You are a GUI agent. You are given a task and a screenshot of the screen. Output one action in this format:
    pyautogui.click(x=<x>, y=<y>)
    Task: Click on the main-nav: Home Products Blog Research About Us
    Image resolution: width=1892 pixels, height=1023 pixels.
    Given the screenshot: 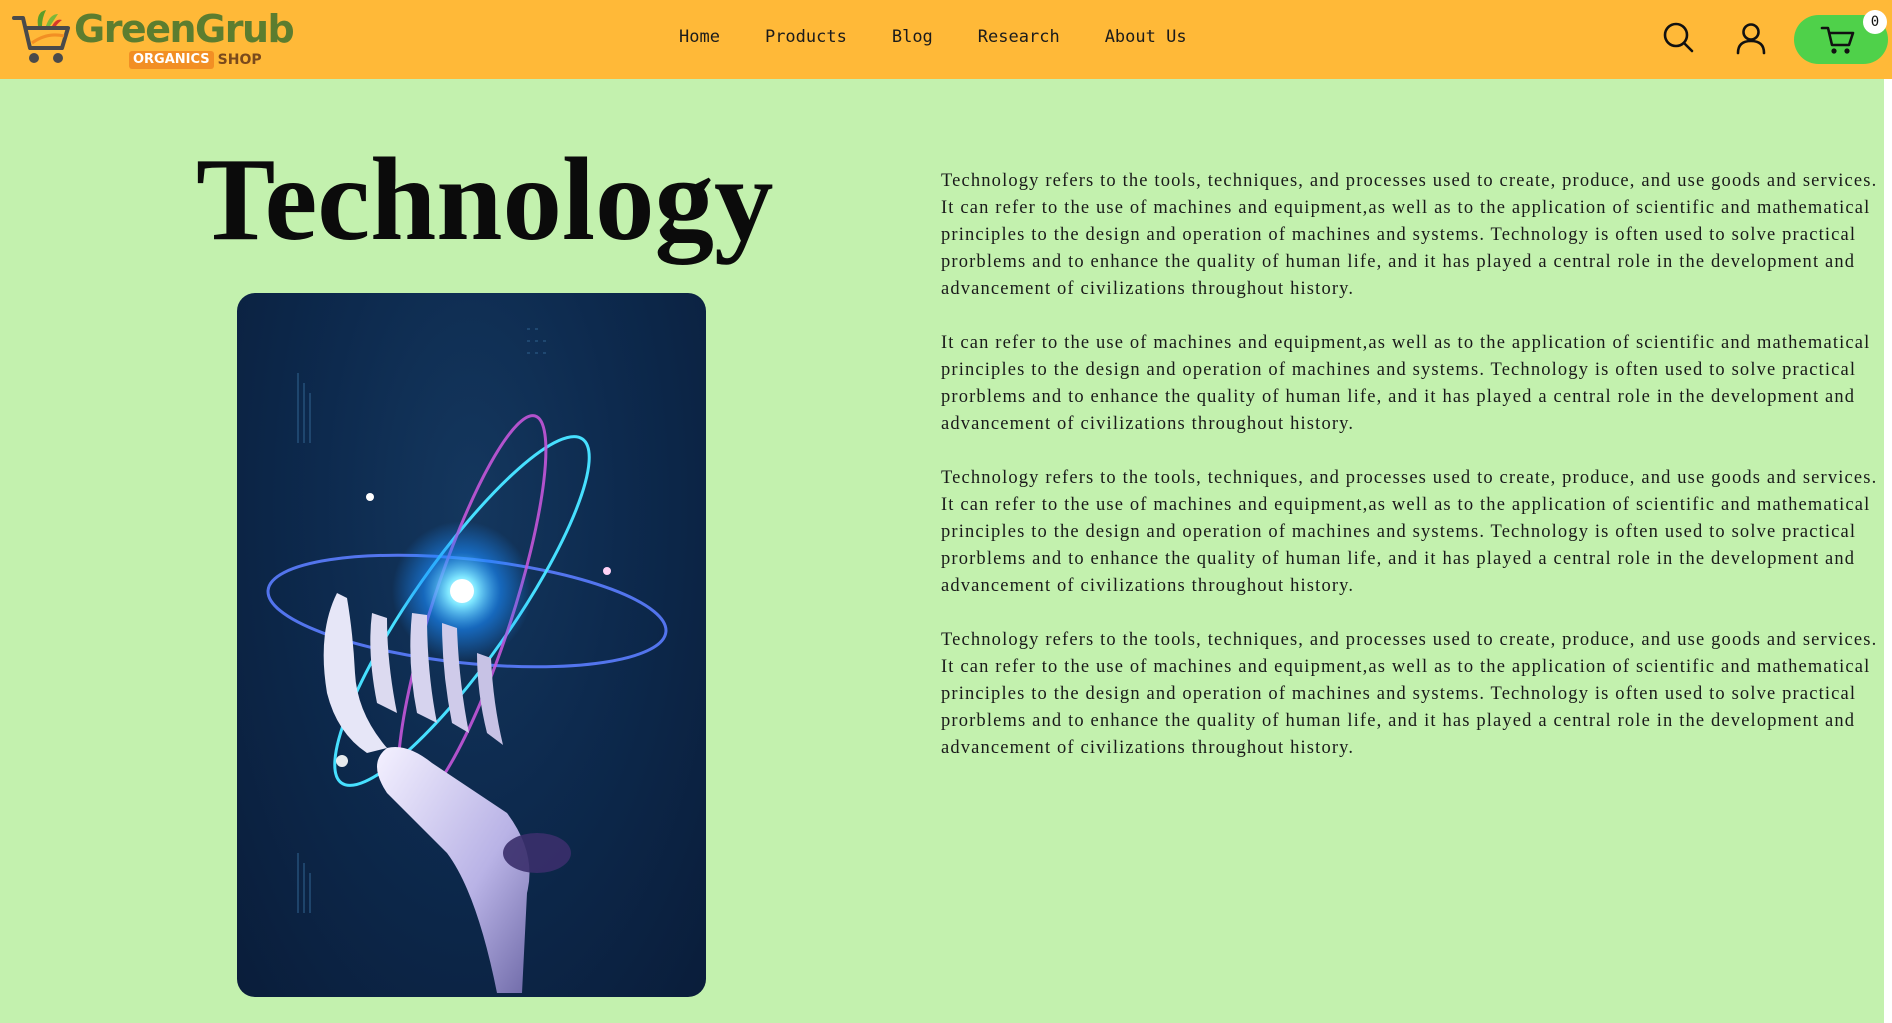 What is the action you would take?
    pyautogui.click(x=933, y=37)
    